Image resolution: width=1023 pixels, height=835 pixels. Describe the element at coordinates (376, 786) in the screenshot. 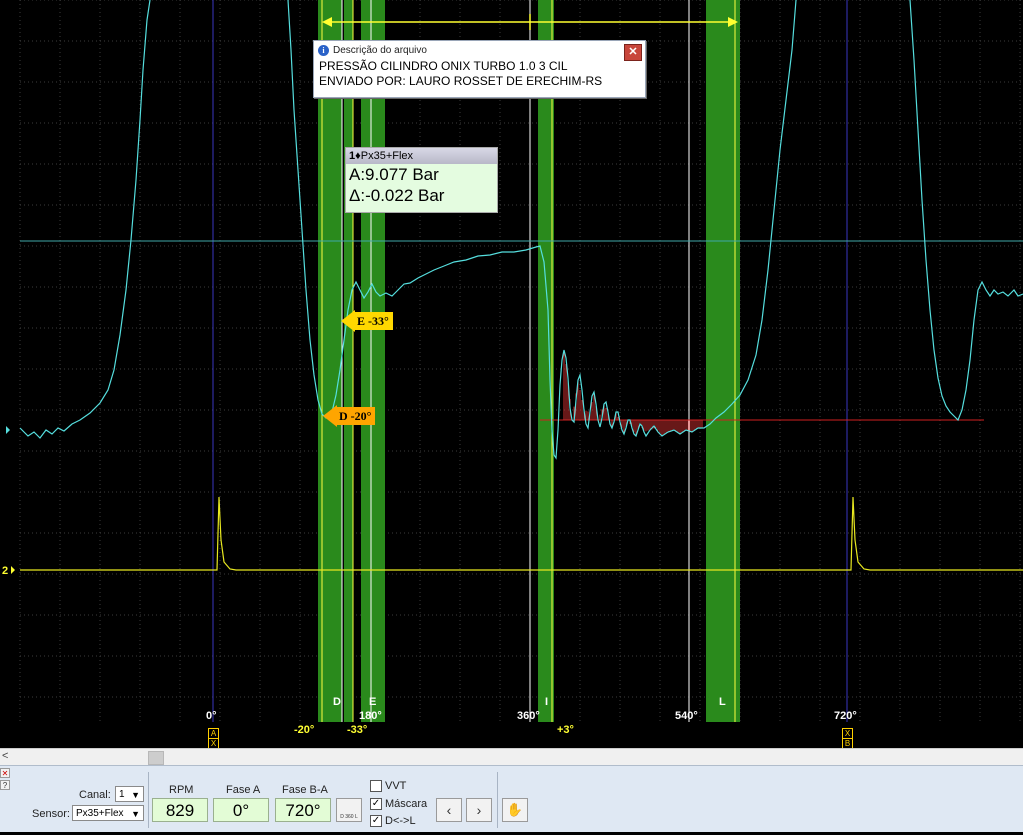

I see `vvt-checkbox-box` at that location.